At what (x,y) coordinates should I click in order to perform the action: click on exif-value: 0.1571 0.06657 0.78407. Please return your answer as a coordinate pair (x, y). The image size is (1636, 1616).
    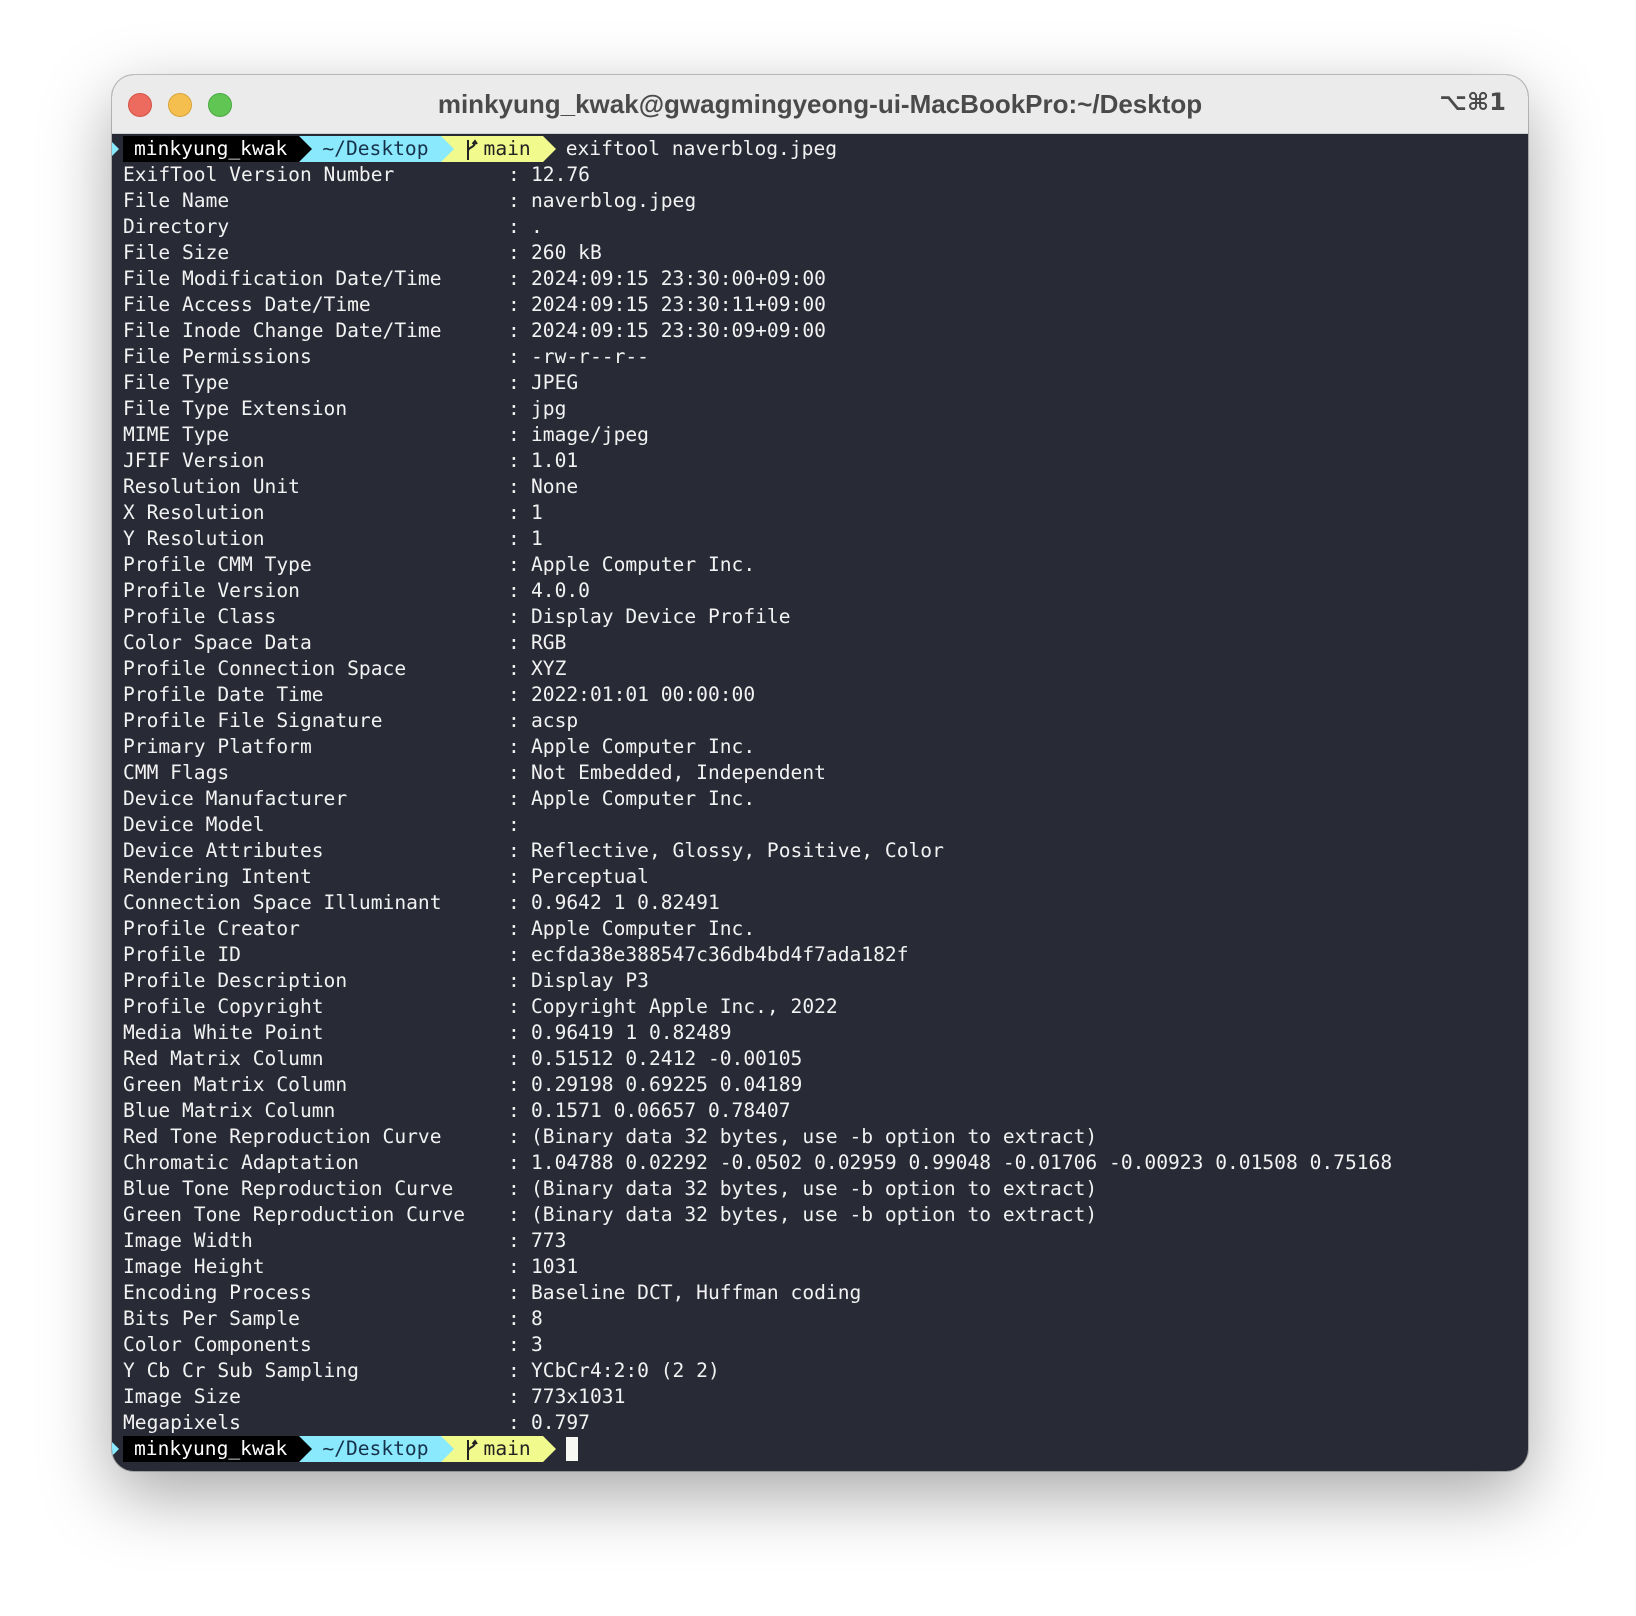
    Looking at the image, I should click on (661, 1110).